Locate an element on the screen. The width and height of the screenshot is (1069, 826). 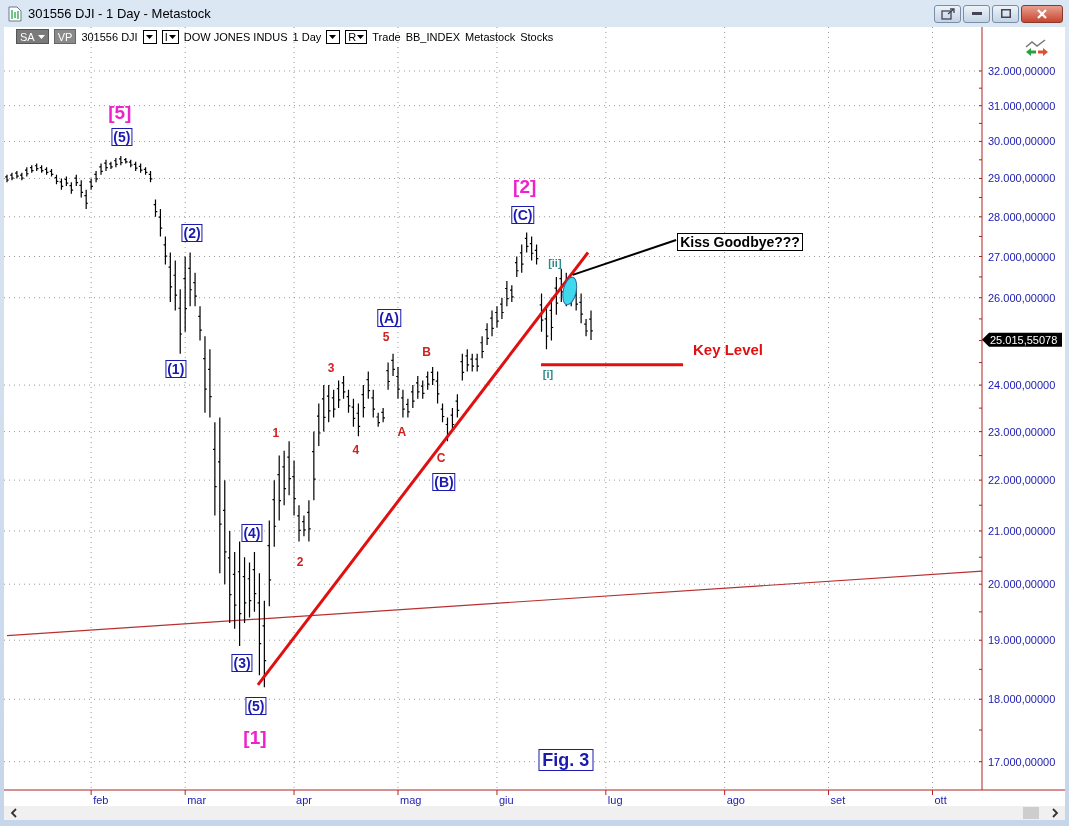
detach-button is located at coordinates (947, 13).